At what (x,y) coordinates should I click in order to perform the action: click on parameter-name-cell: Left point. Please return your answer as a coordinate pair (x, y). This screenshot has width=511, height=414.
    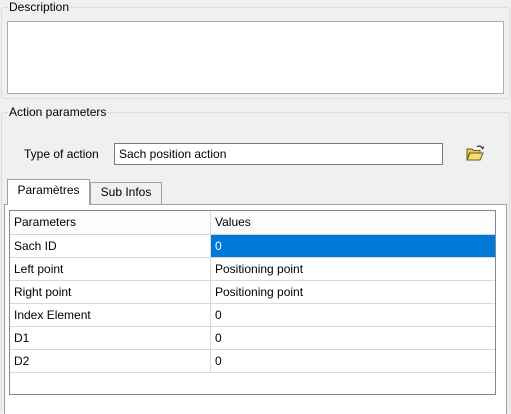
    Looking at the image, I should click on (110, 269).